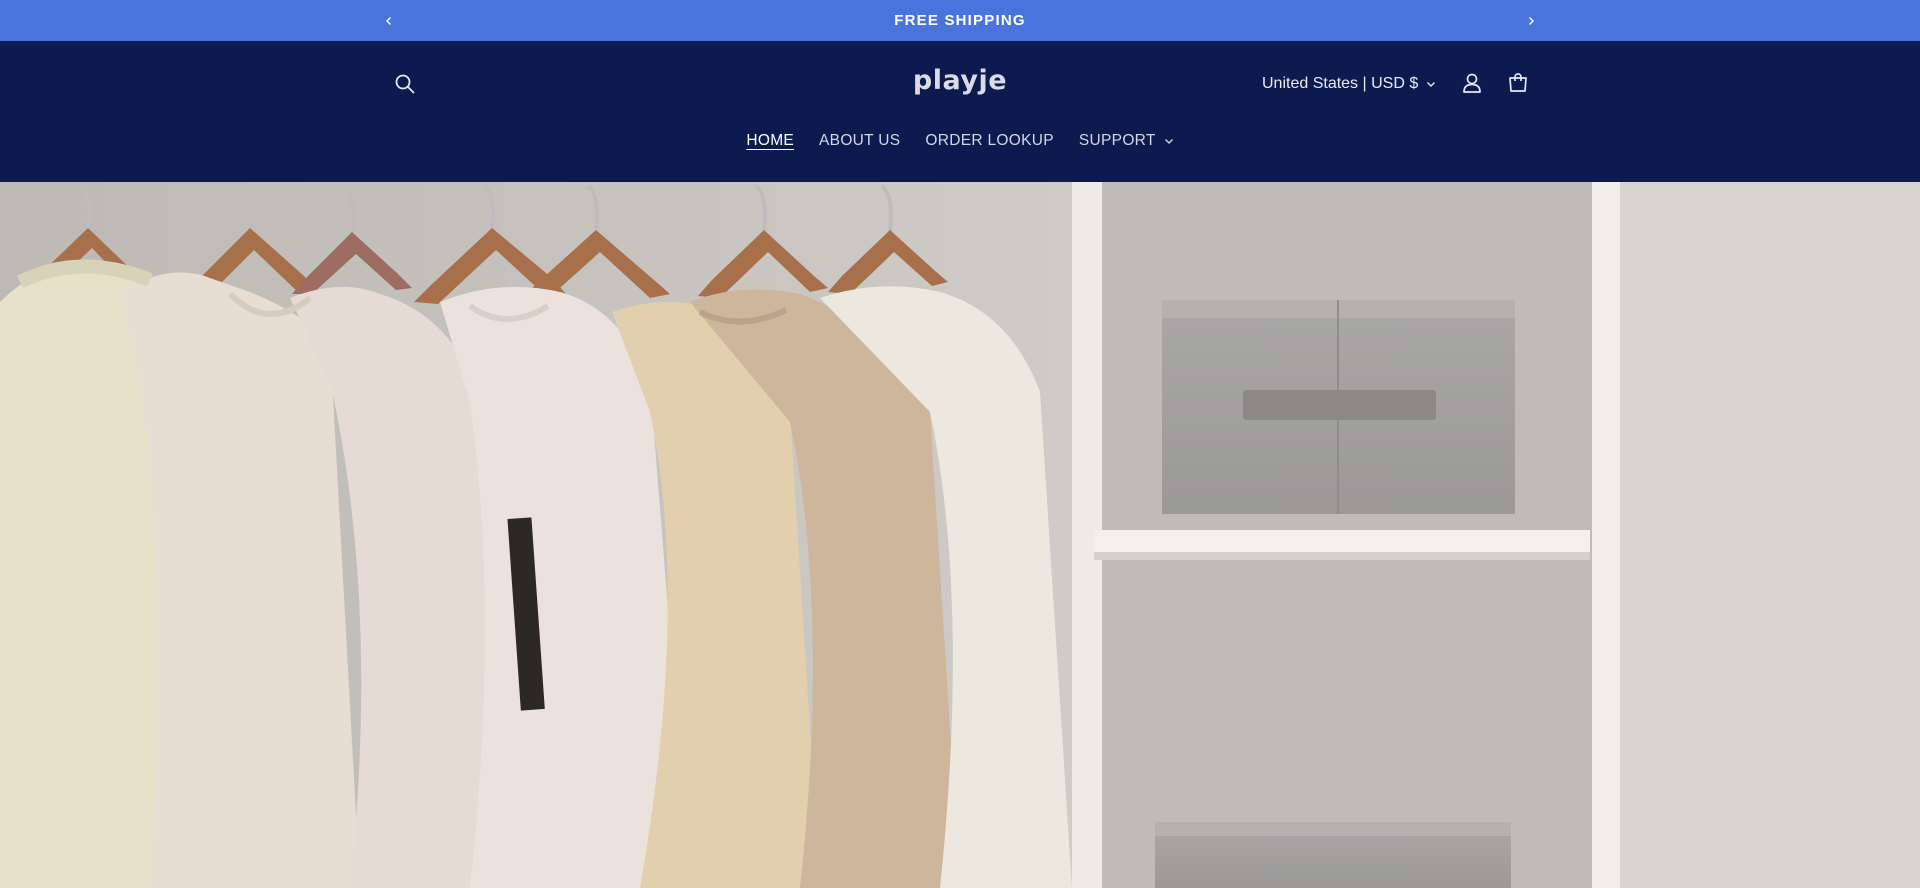  I want to click on search-icon, so click(405, 84).